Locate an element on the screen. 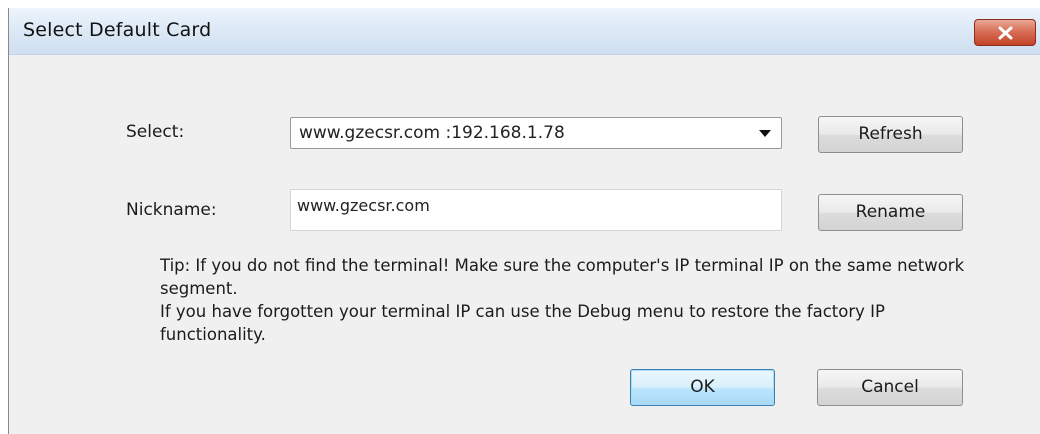 The image size is (1040, 434). close-icon is located at coordinates (1005, 33).